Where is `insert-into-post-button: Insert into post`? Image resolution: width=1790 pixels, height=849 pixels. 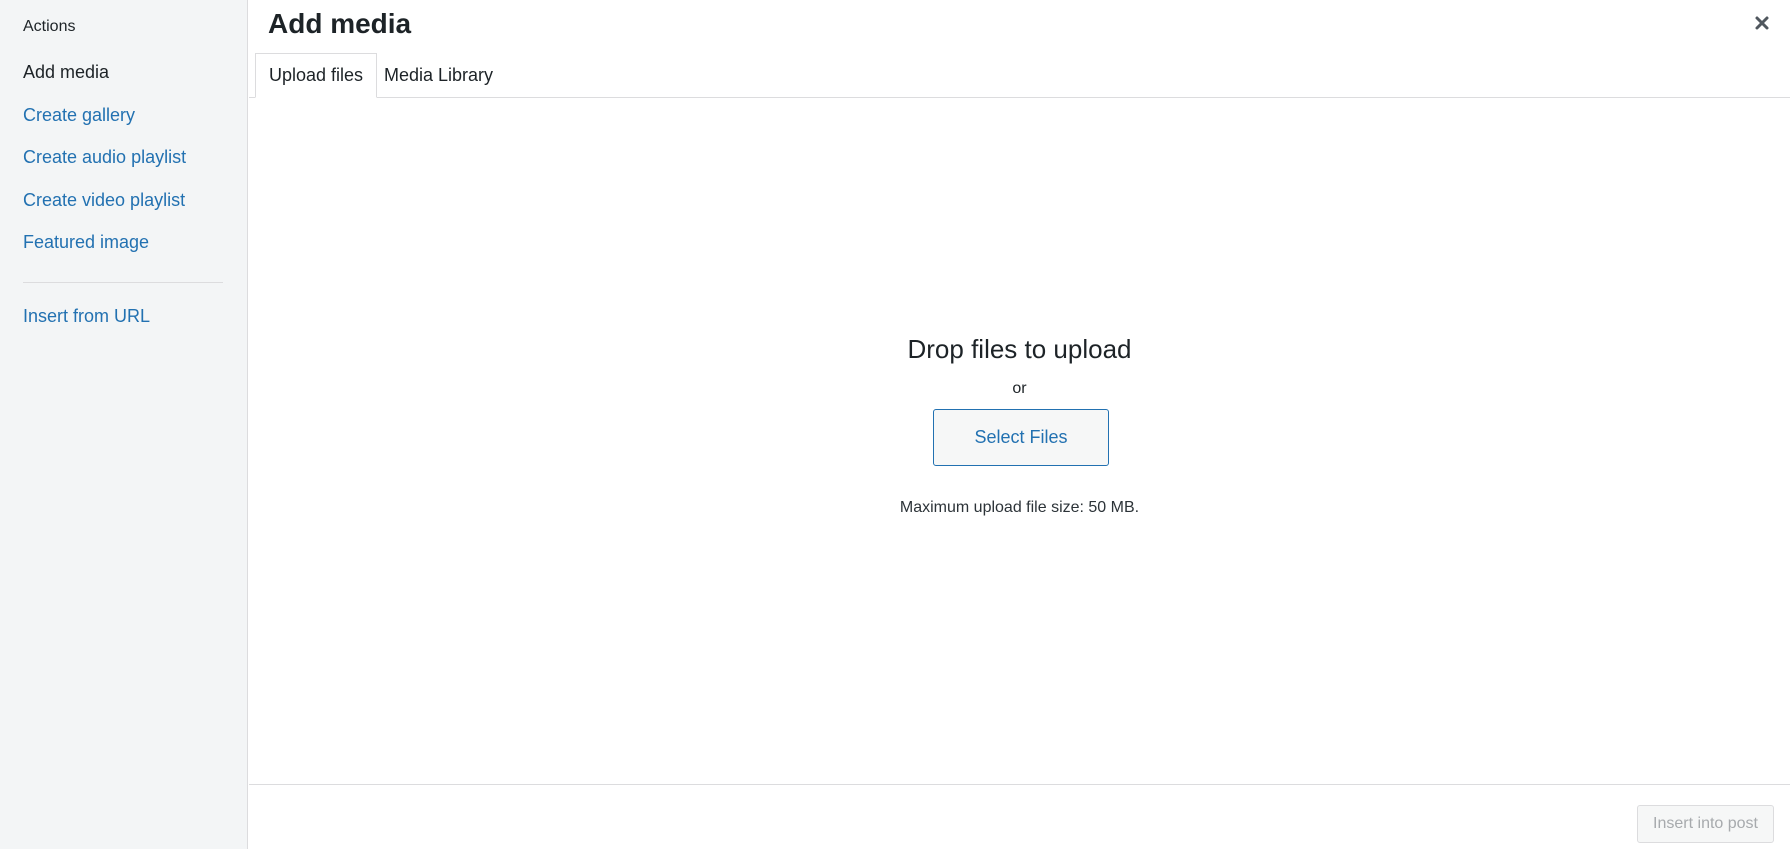 insert-into-post-button: Insert into post is located at coordinates (1705, 824).